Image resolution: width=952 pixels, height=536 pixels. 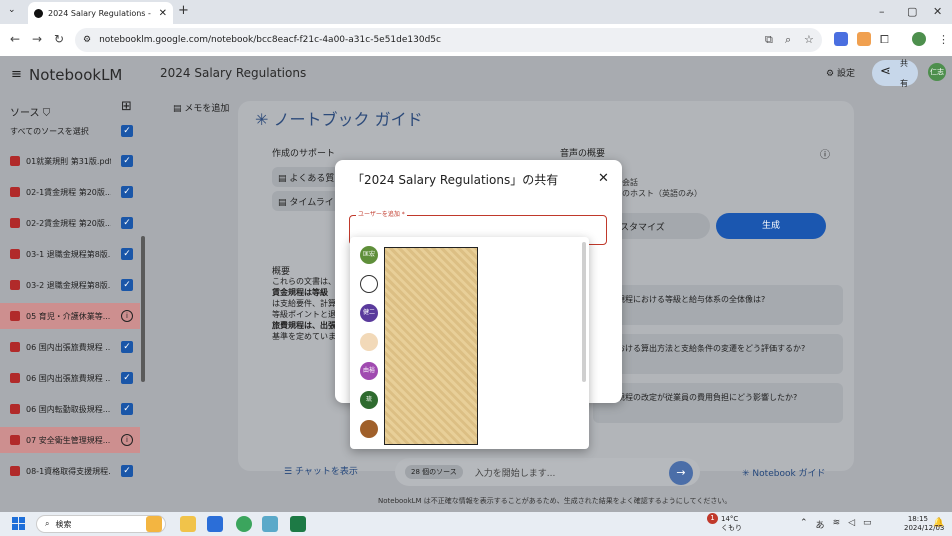 What do you see at coordinates (59, 39) in the screenshot?
I see `reload-icon: ↻` at bounding box center [59, 39].